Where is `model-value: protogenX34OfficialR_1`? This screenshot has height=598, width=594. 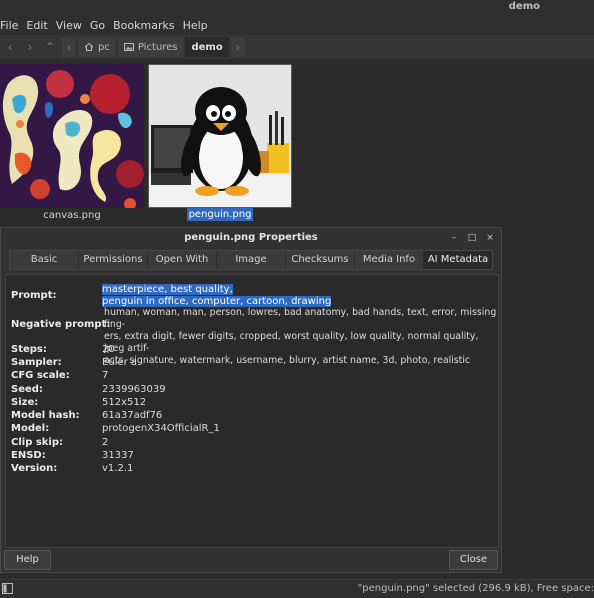 model-value: protogenX34OfficialR_1 is located at coordinates (161, 429).